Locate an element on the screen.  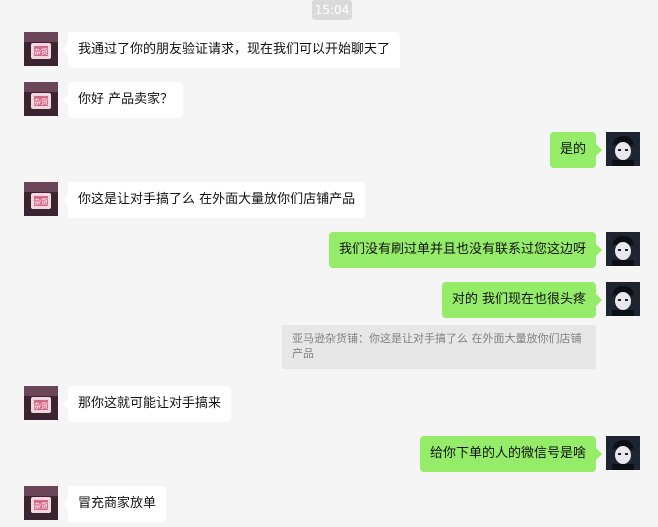
message-row: 杂货 你好 产品卖家？ is located at coordinates (329, 100).